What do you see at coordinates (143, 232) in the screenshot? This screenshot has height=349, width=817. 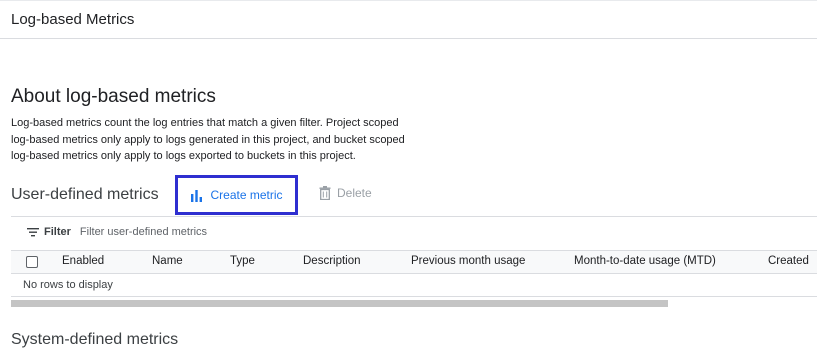 I see `filter-input: Filter user-defined metrics` at bounding box center [143, 232].